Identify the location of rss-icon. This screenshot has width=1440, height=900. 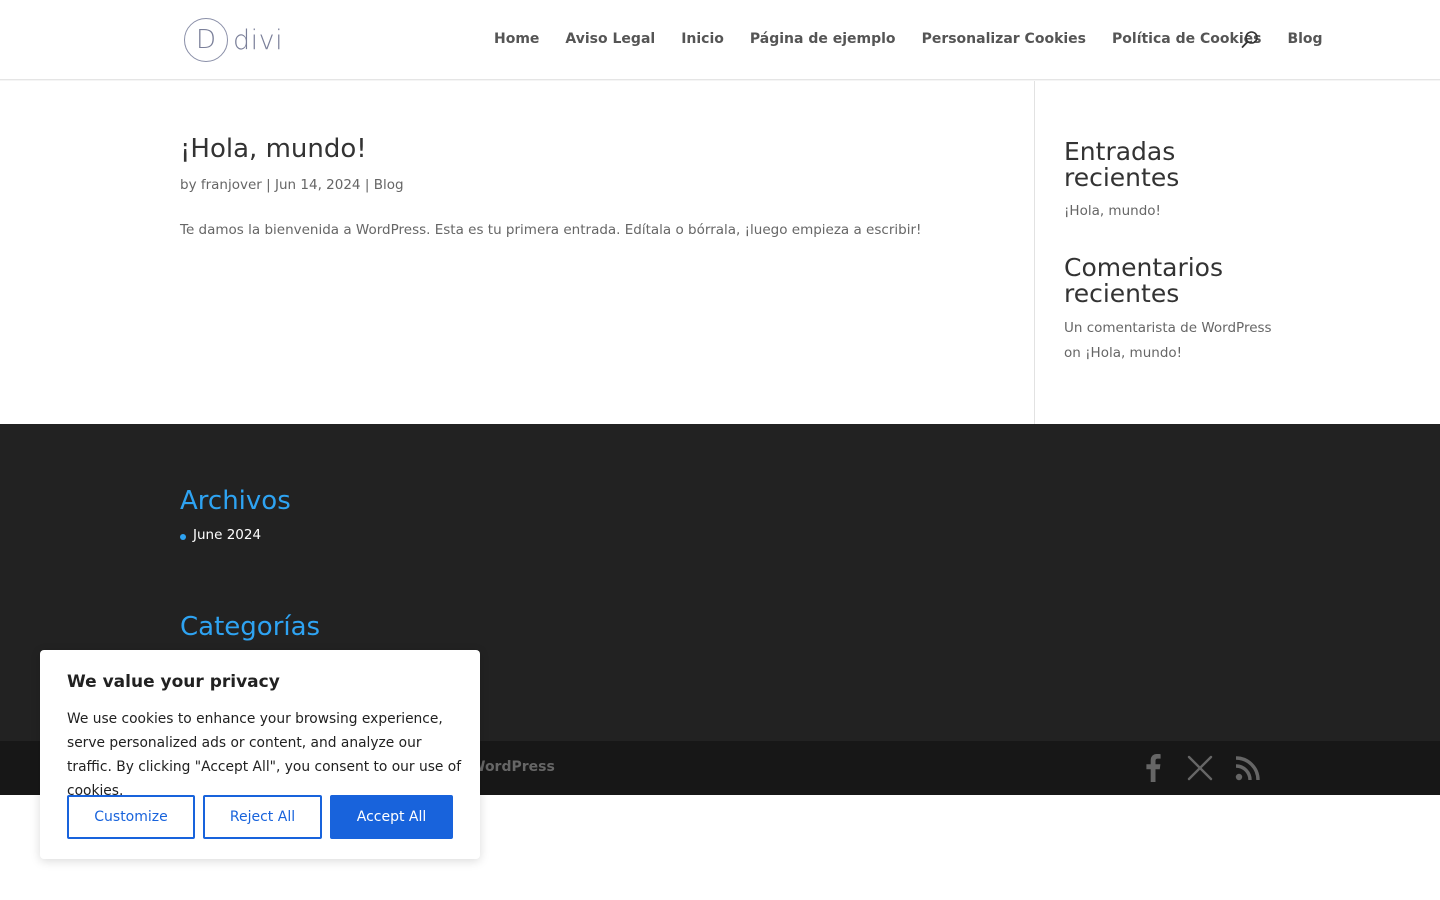
(1248, 768).